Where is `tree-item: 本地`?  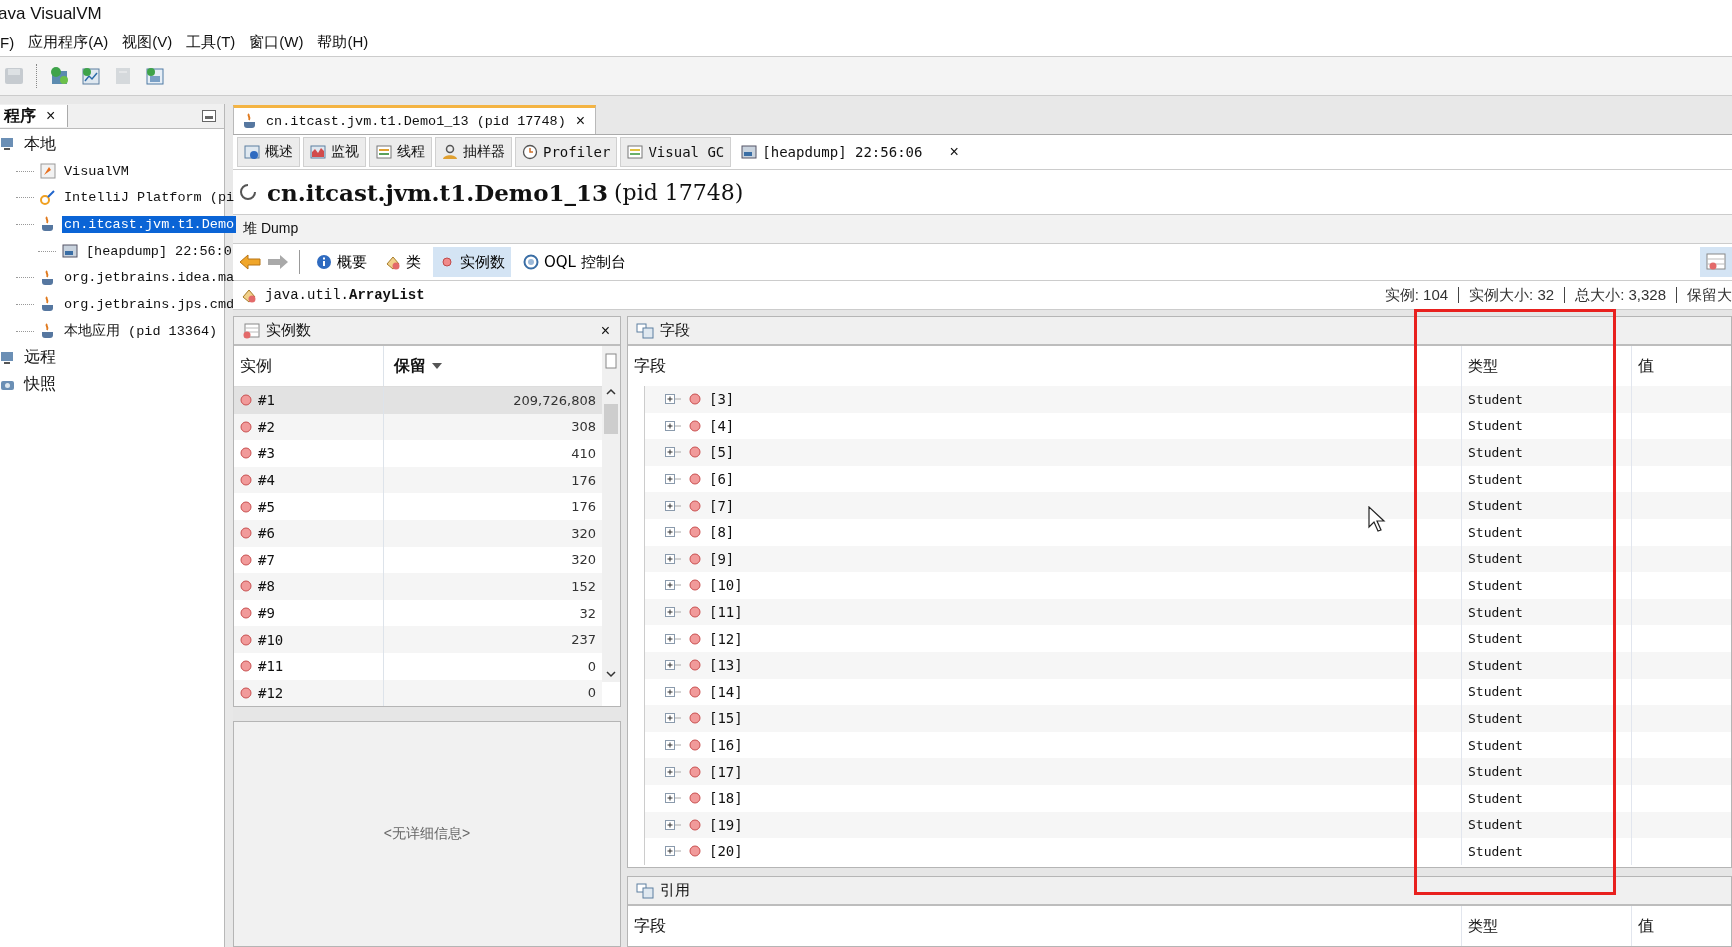 tree-item: 本地 is located at coordinates (40, 144).